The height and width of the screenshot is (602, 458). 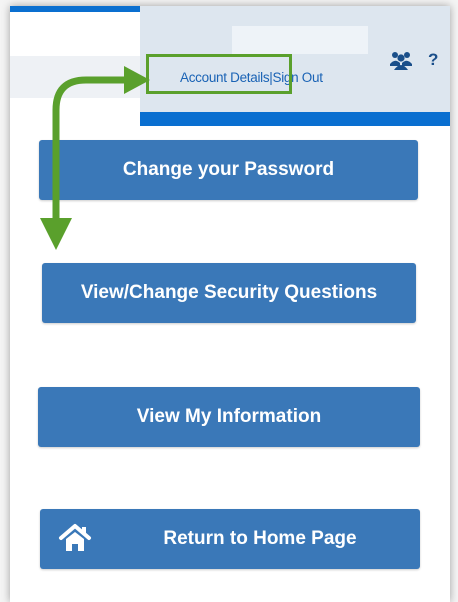 I want to click on return-home-button: Return to Home Page, so click(x=230, y=539).